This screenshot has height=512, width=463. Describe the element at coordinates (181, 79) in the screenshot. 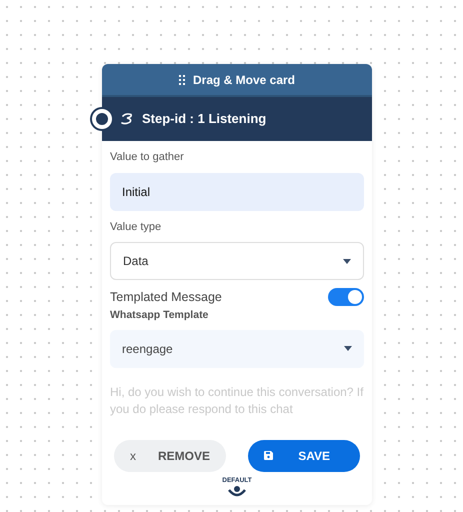

I see `grip-icon` at that location.